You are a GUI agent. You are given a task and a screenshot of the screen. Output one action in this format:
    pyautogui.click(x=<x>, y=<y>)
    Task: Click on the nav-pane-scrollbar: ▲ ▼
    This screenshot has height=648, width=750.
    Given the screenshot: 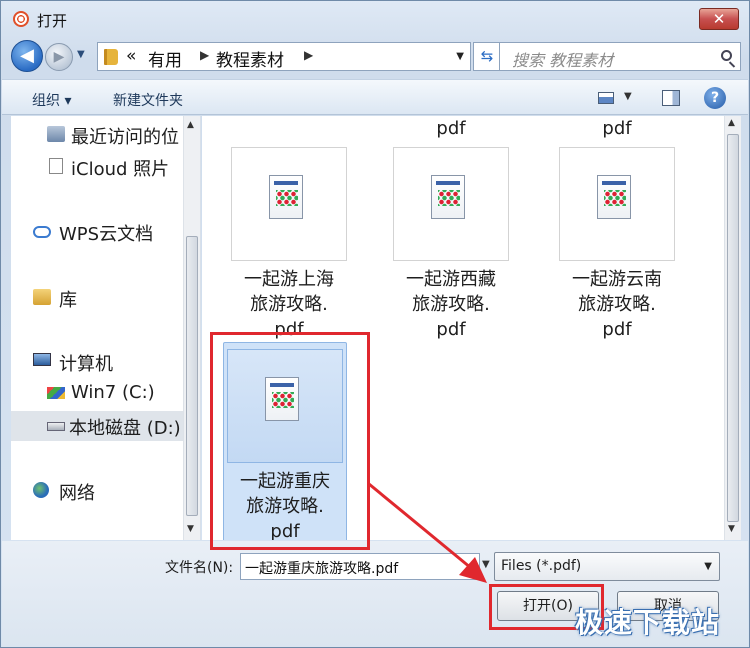 What is the action you would take?
    pyautogui.click(x=191, y=328)
    